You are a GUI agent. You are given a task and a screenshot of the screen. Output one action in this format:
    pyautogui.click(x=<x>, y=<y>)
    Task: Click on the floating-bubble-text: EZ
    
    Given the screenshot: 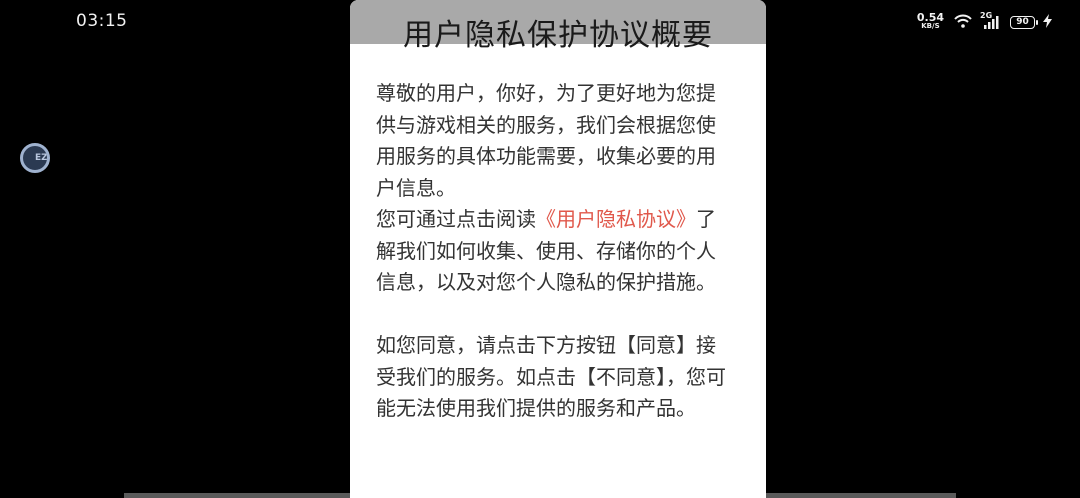 What is the action you would take?
    pyautogui.click(x=41, y=158)
    